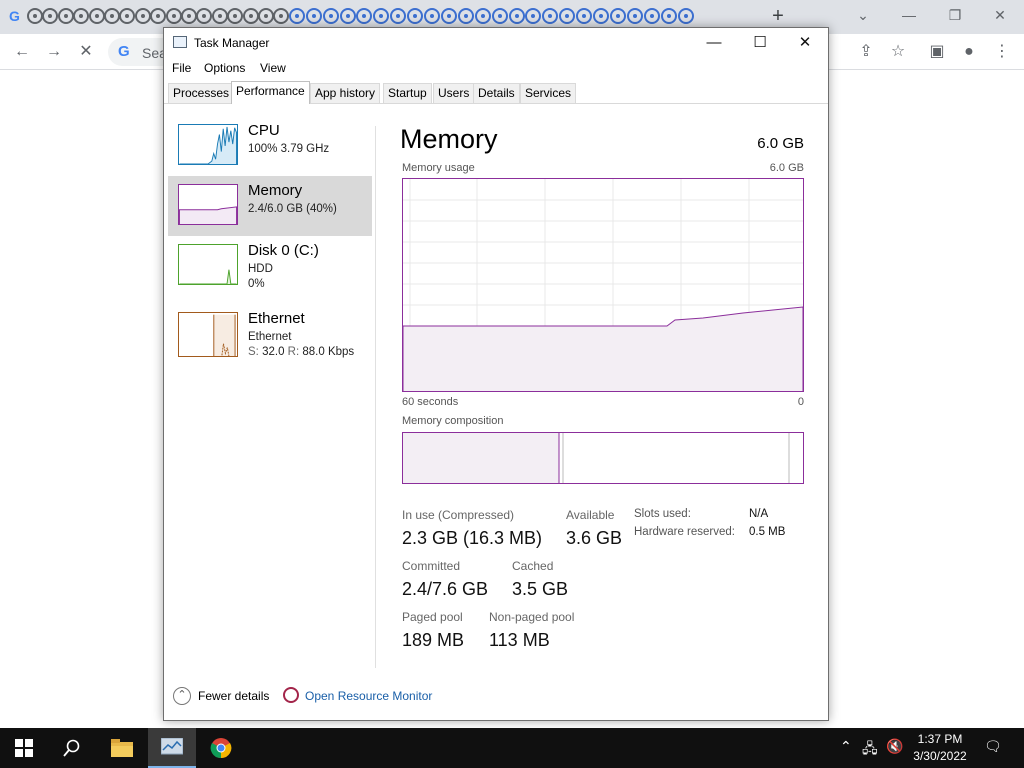 The image size is (1024, 768). I want to click on panel-divider, so click(375, 397).